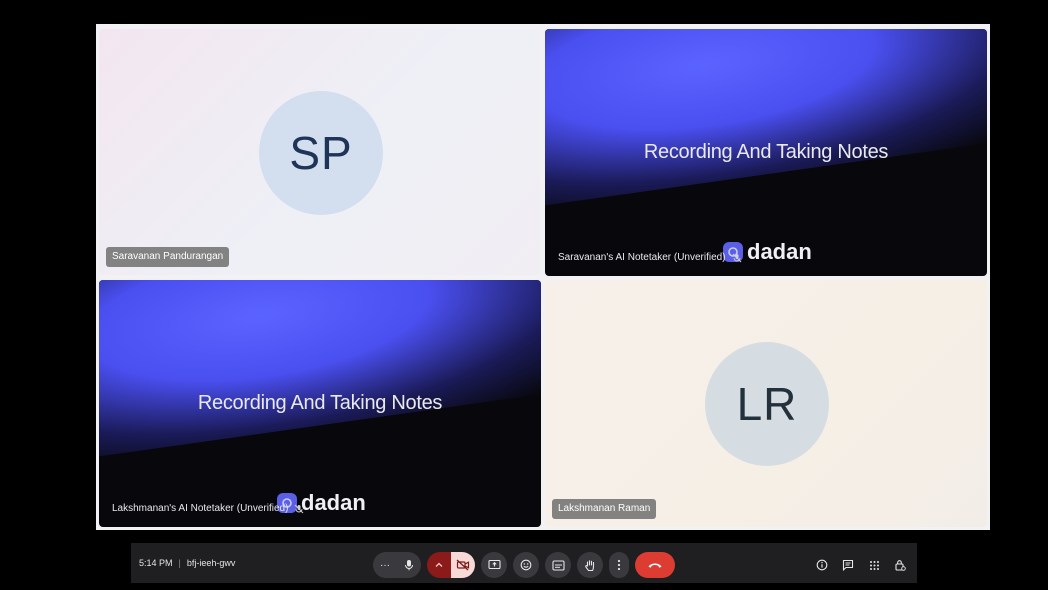  I want to click on call-controls: ···, so click(527, 565).